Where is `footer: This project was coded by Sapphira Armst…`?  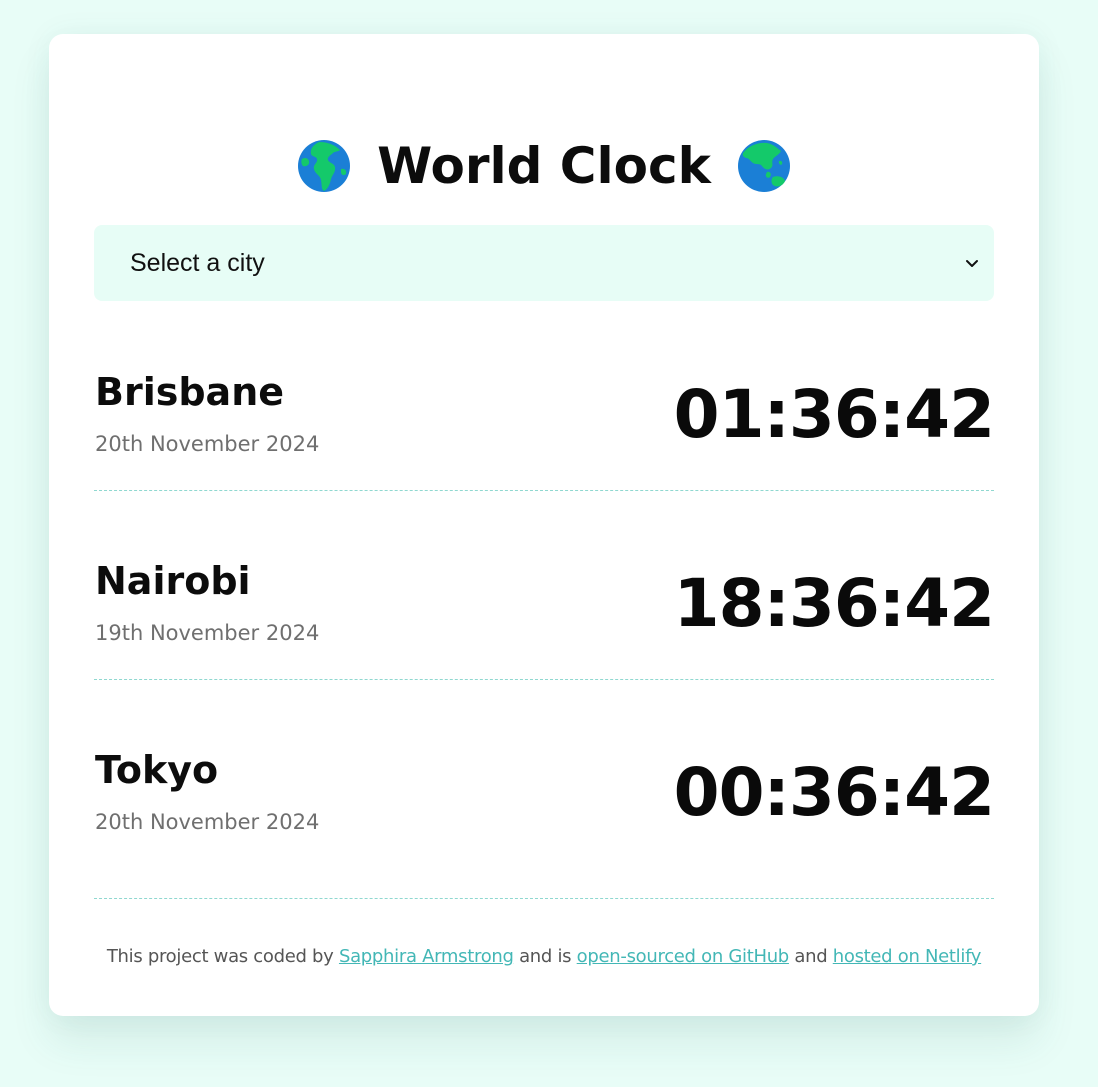
footer: This project was coded by Sapphira Armst… is located at coordinates (544, 956).